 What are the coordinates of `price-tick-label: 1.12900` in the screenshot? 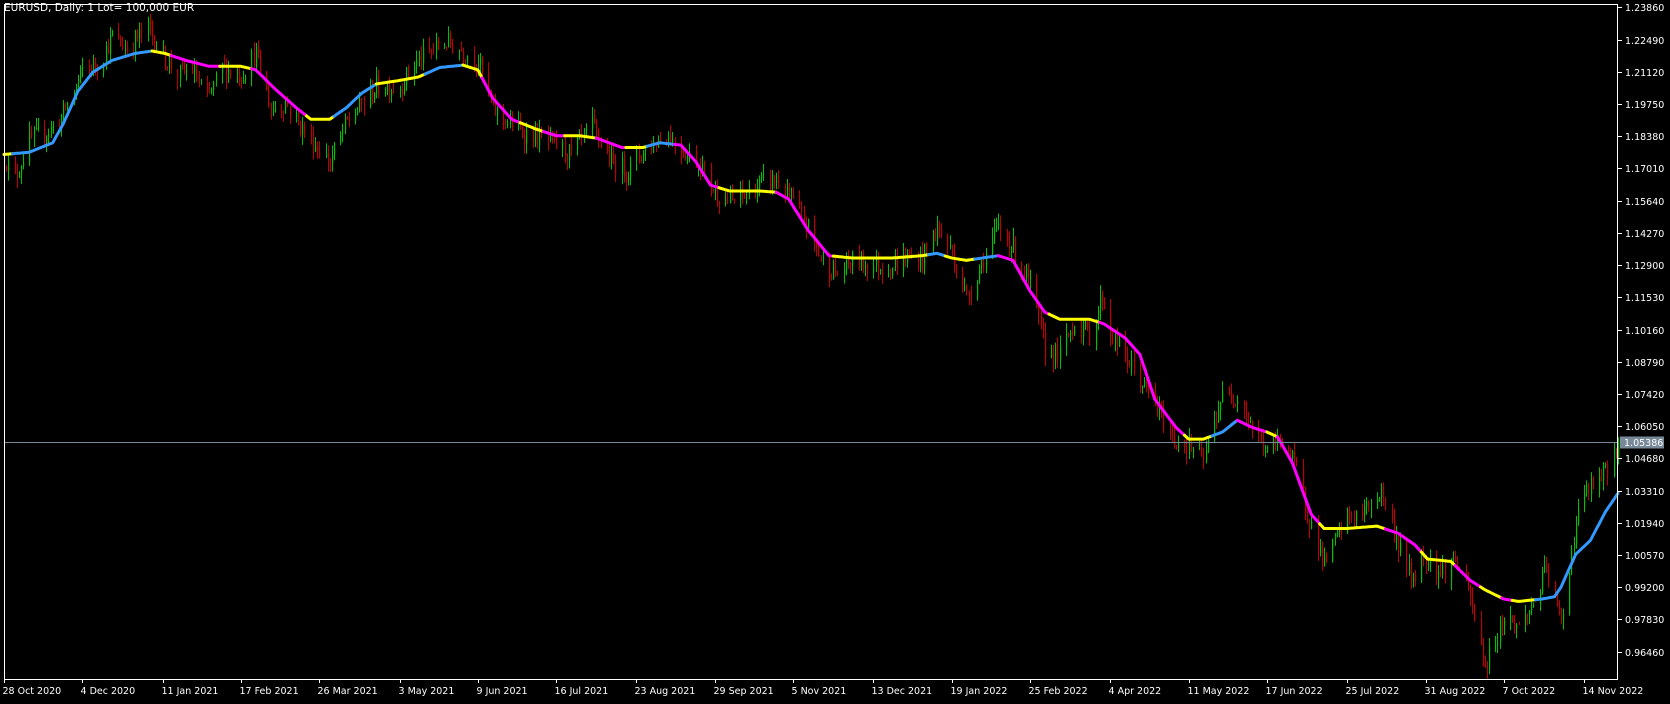 It's located at (1644, 266).